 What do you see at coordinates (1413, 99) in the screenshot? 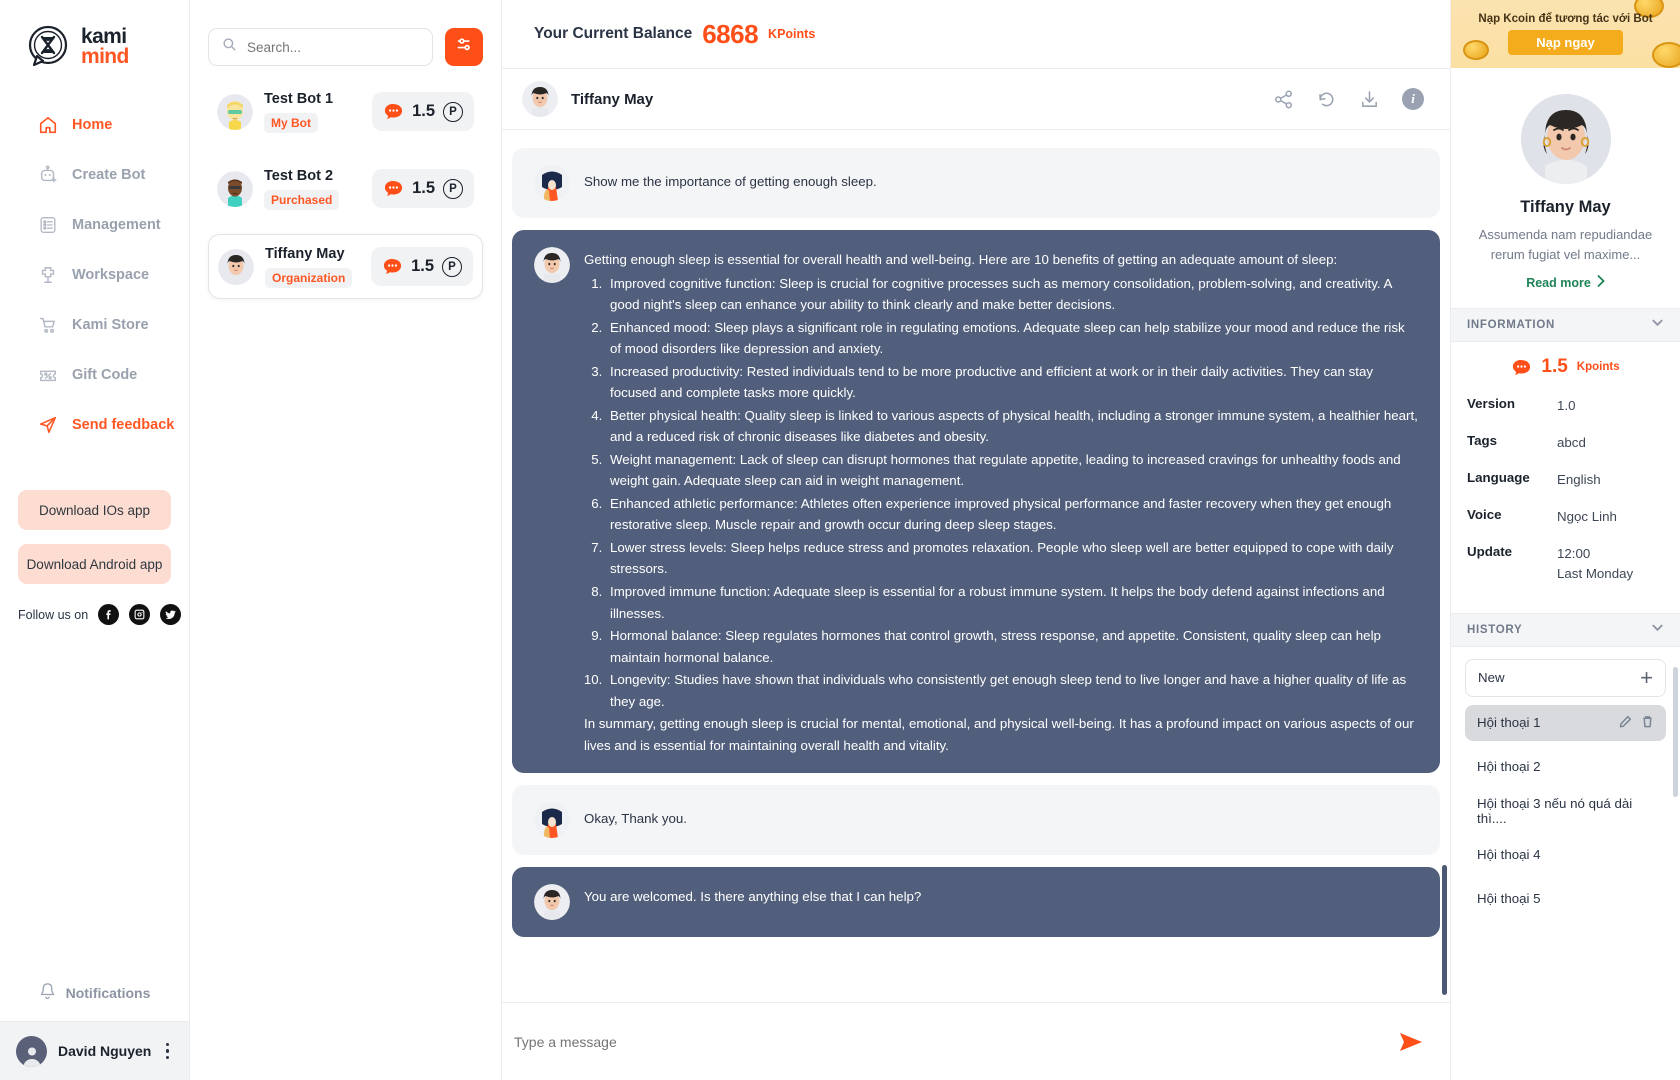
I see `info-icon: i` at bounding box center [1413, 99].